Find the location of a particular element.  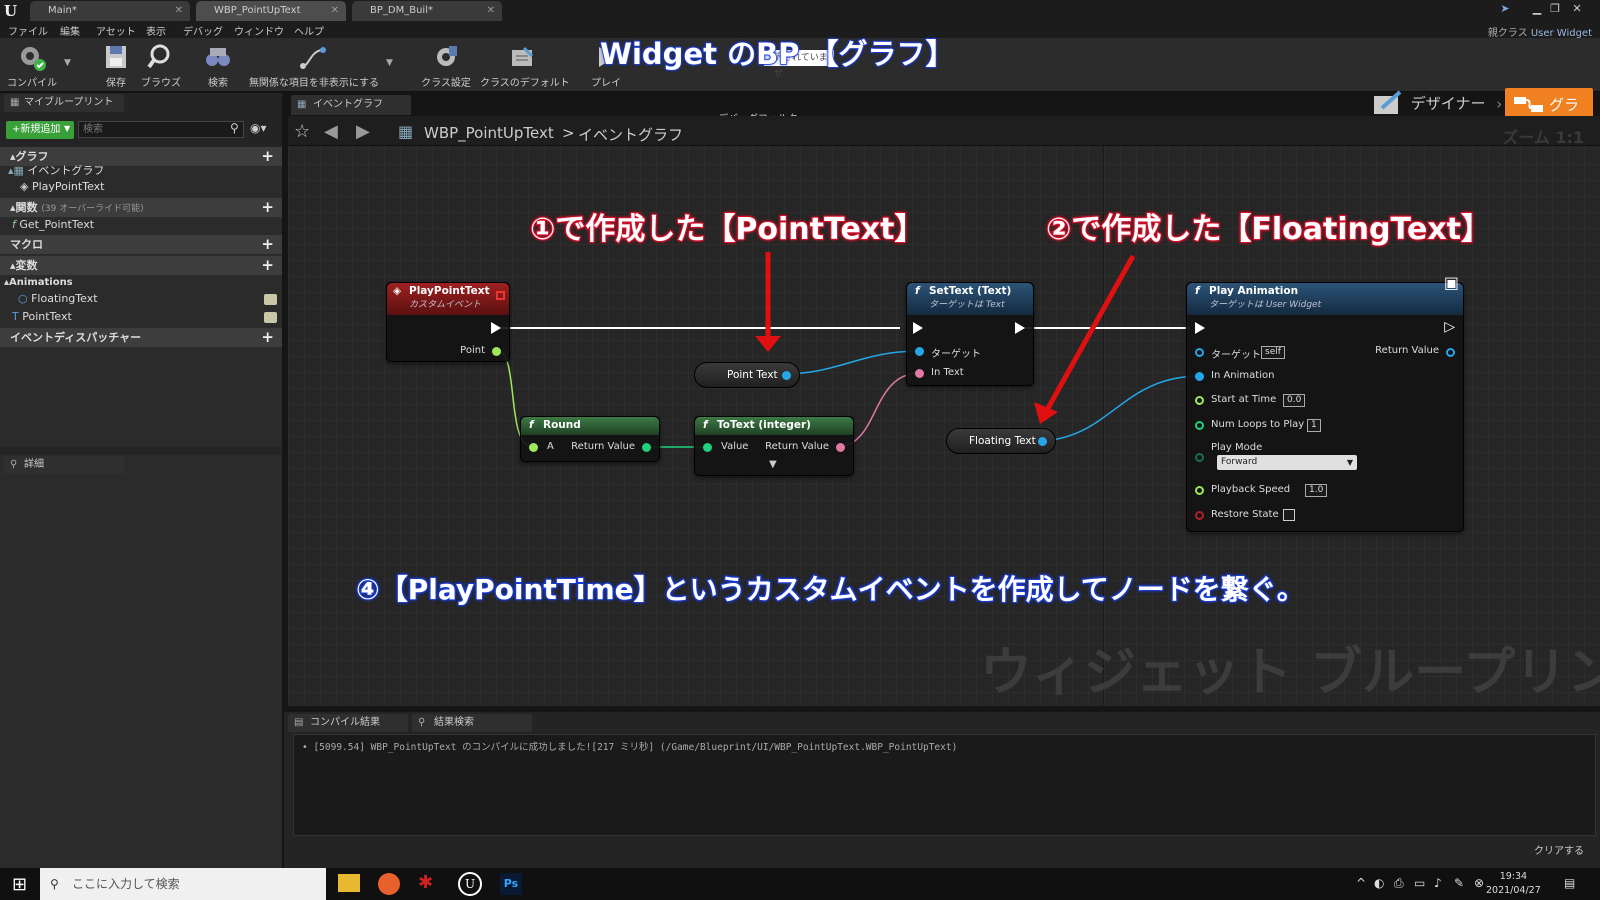

function-node-round: f Round A Return Value is located at coordinates (590, 439).